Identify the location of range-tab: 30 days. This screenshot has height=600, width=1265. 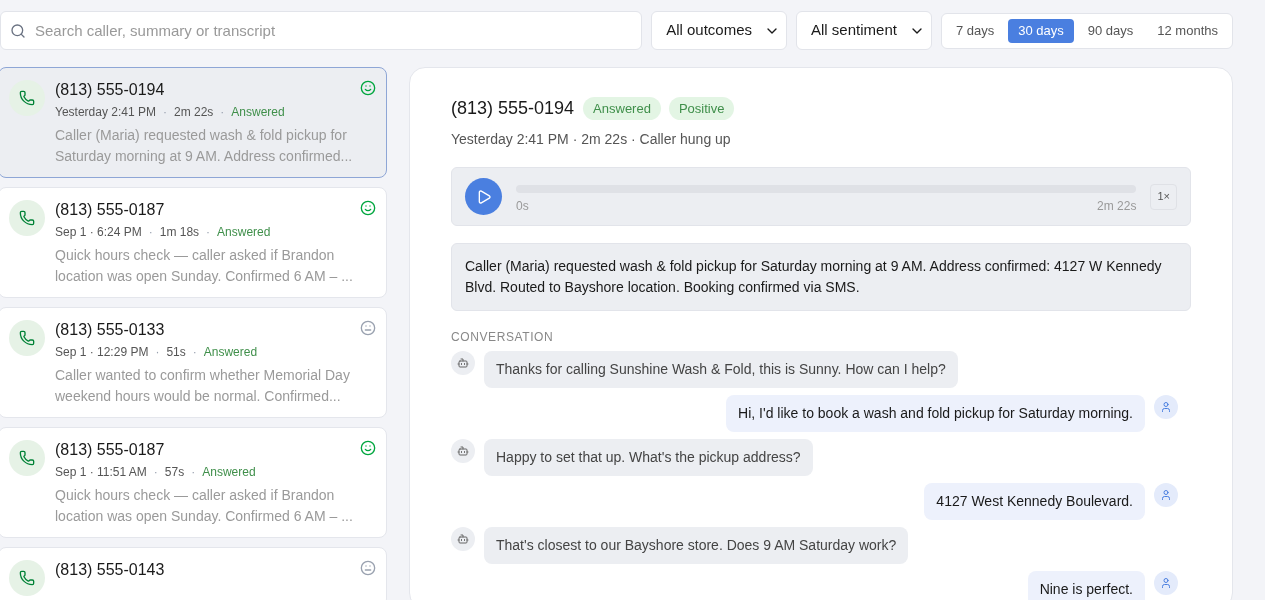
(1041, 30).